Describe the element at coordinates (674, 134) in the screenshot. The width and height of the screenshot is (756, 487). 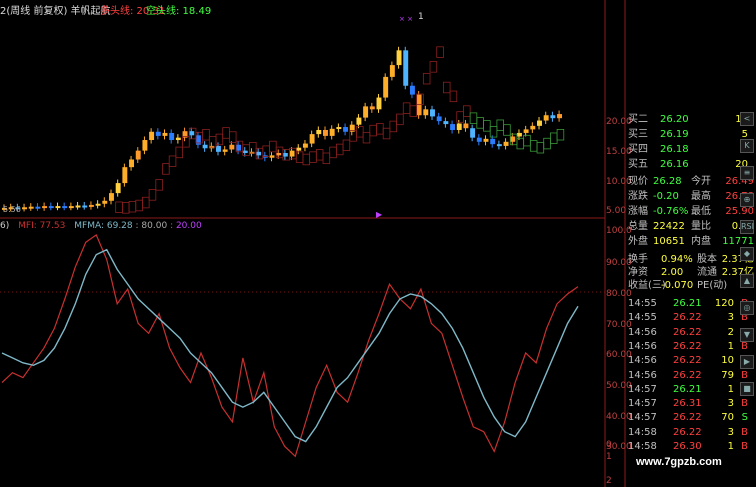
I see `bid-price: 26.19` at that location.